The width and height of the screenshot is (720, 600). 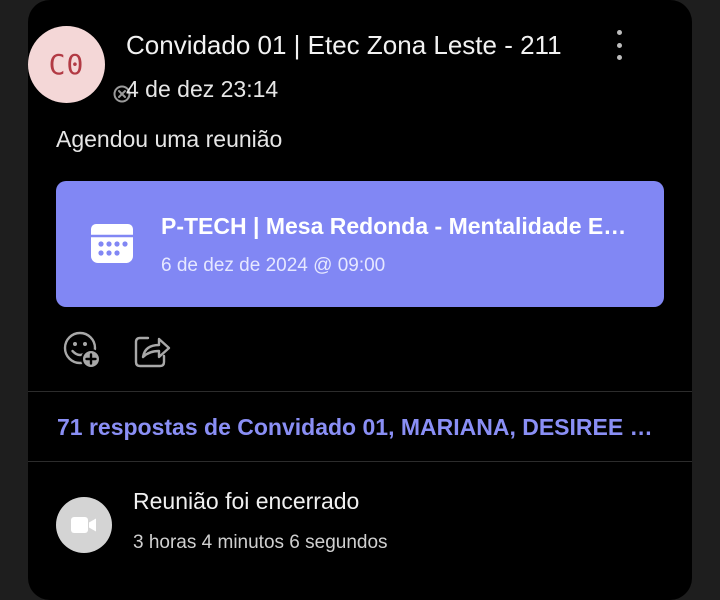 I want to click on add-reaction-icon, so click(x=82, y=350).